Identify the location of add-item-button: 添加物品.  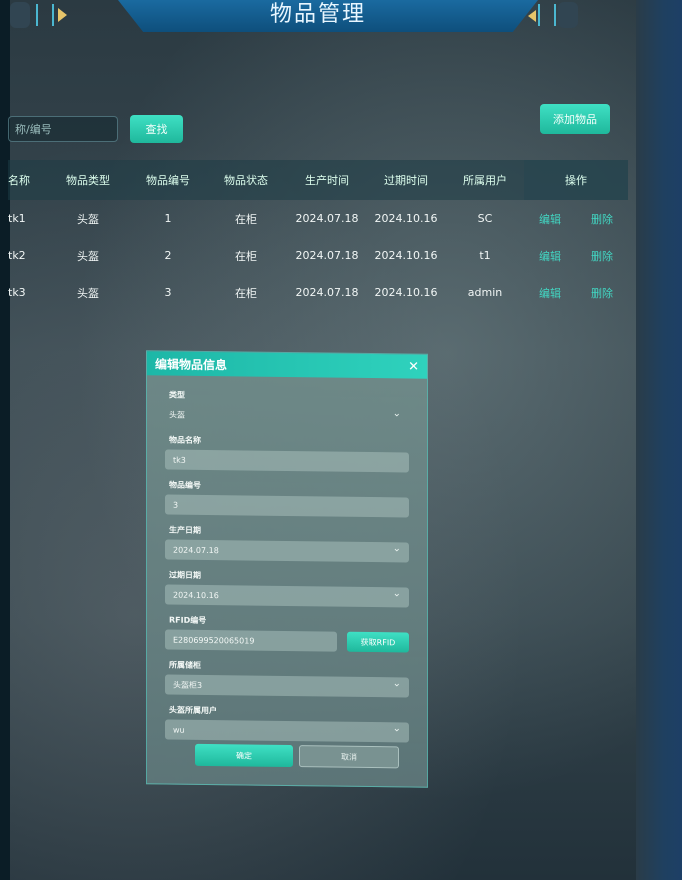
(575, 119).